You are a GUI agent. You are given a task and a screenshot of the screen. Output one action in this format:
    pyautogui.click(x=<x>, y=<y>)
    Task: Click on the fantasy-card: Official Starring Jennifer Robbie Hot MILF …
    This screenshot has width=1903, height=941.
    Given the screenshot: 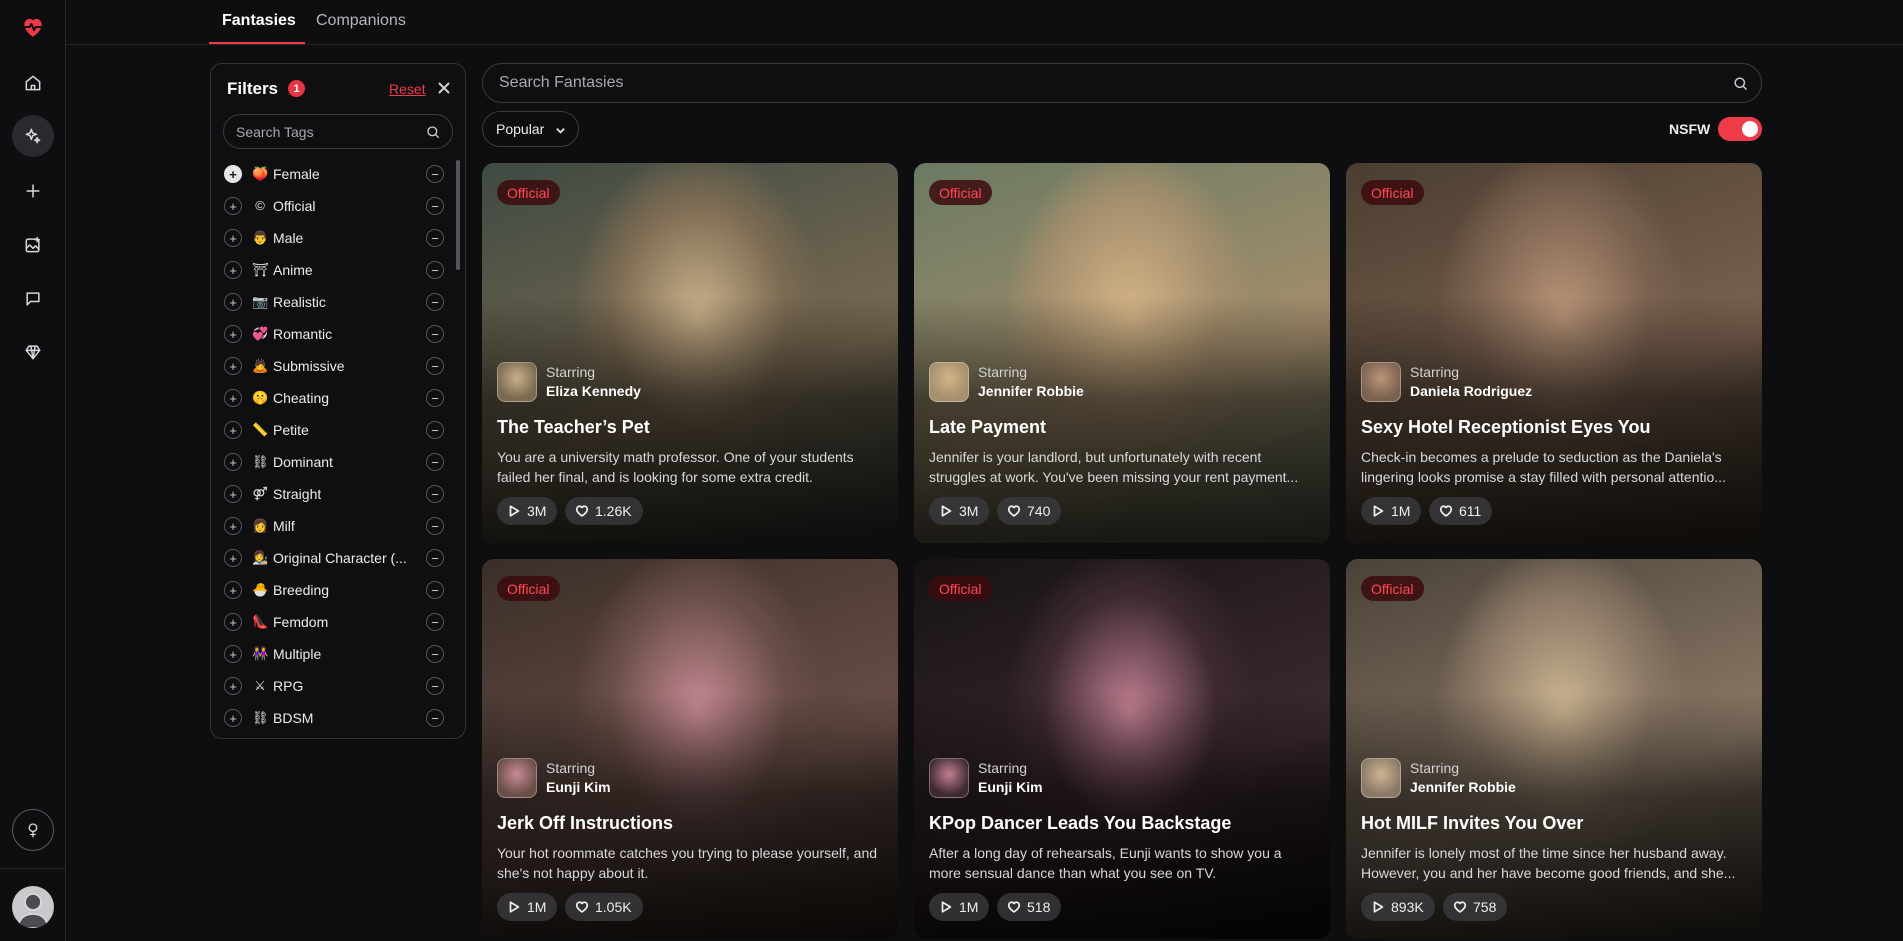 What is the action you would take?
    pyautogui.click(x=1554, y=749)
    